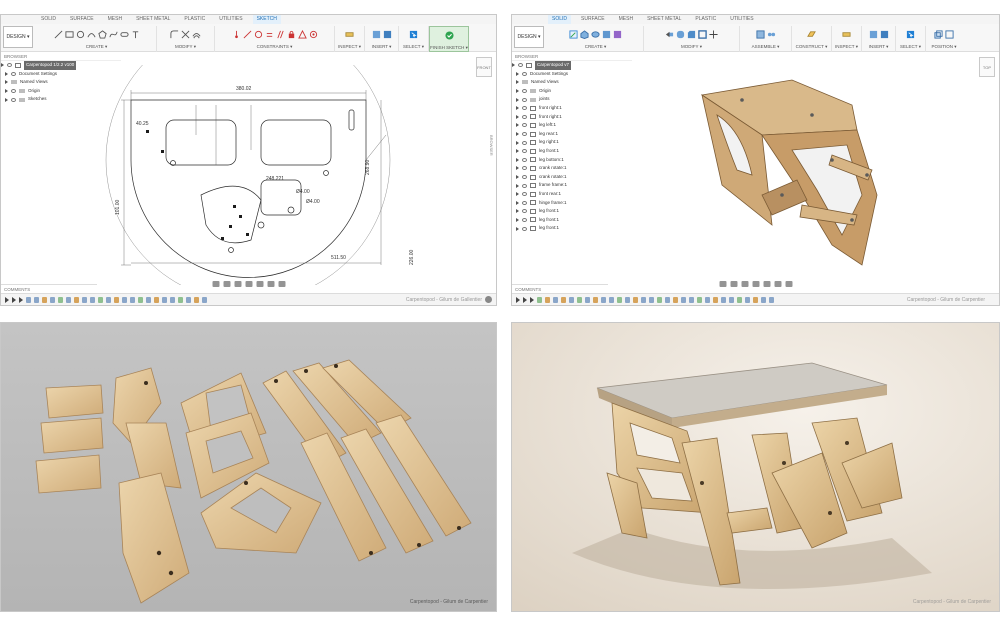 This screenshot has height=625, width=1000. What do you see at coordinates (270, 284) in the screenshot?
I see `grid-icon` at bounding box center [270, 284].